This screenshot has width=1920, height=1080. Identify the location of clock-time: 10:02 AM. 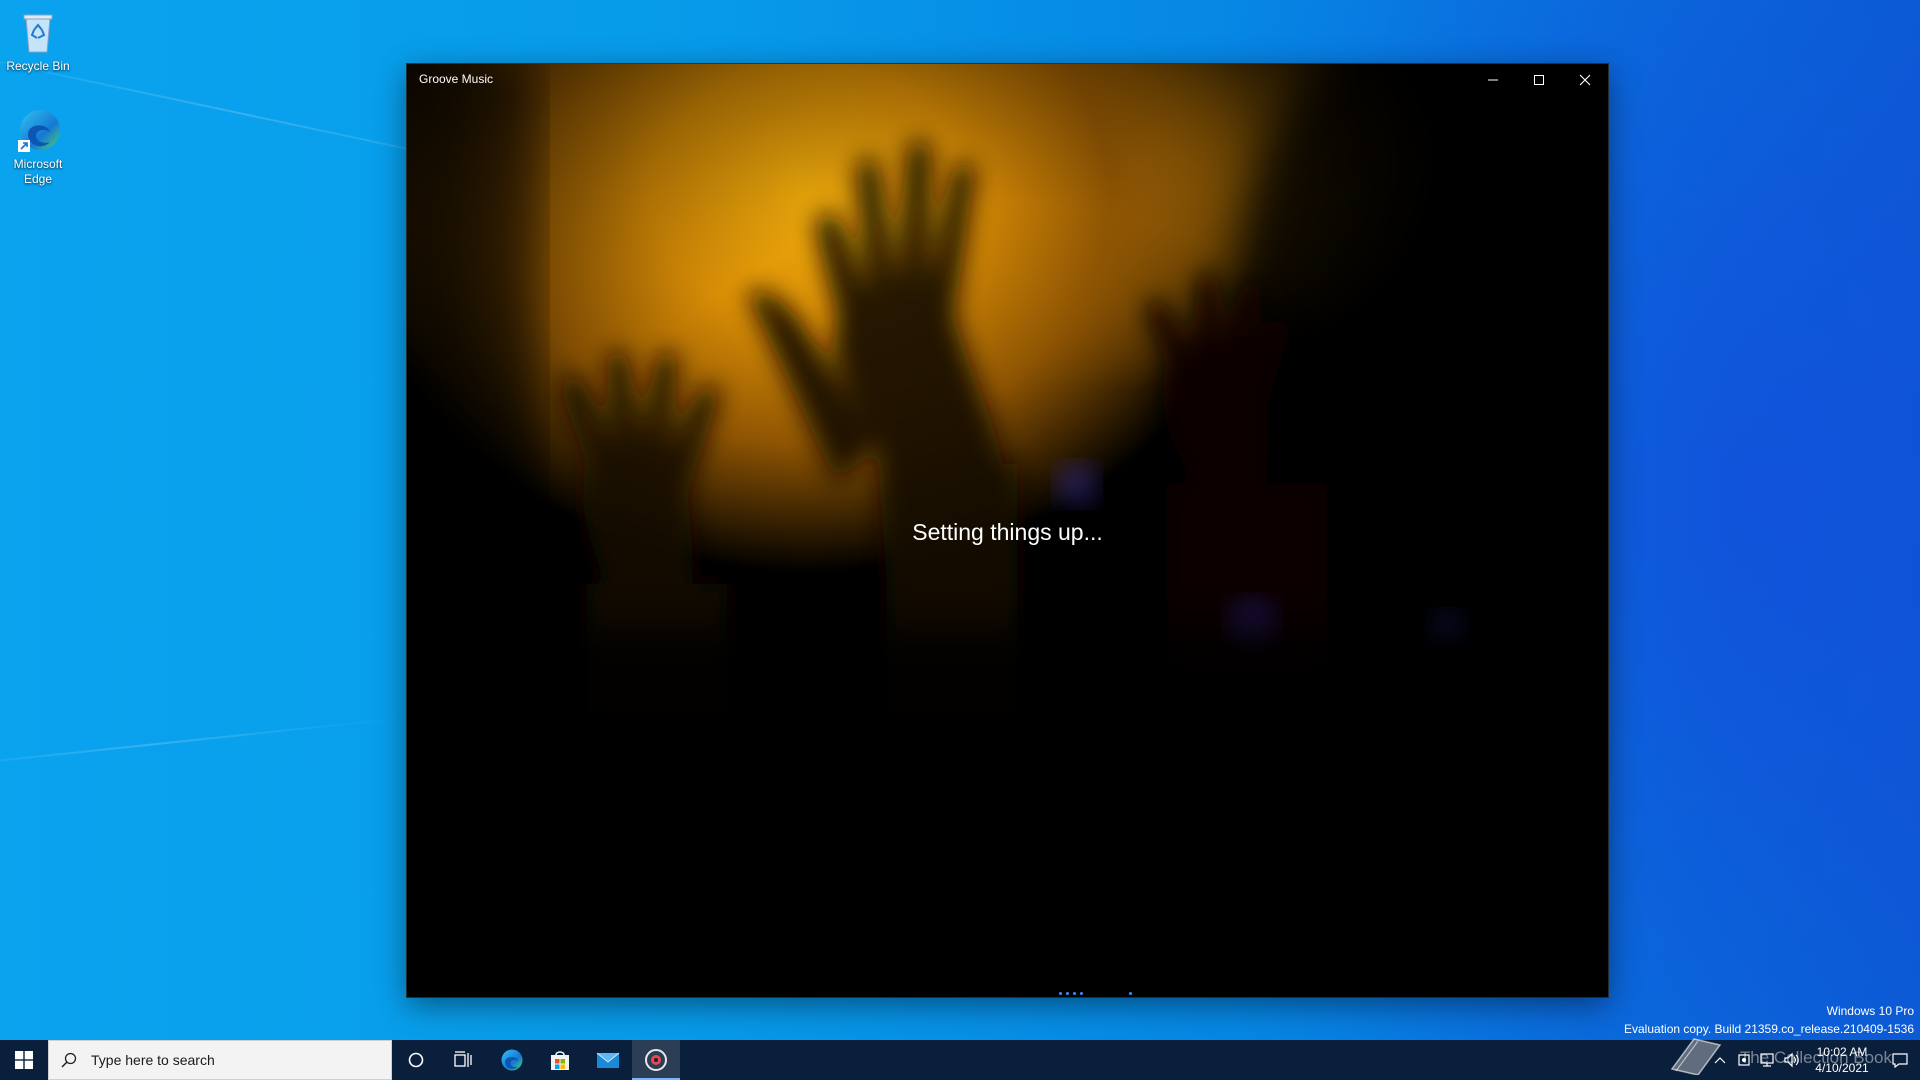
(1842, 1052).